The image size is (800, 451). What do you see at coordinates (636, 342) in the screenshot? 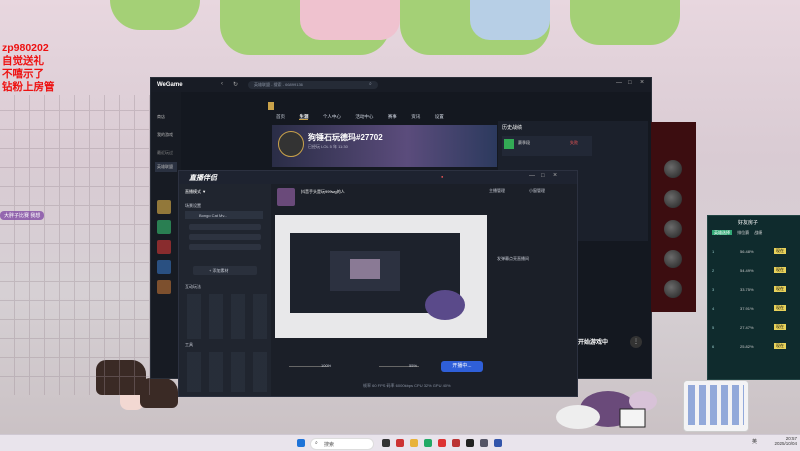
I see `more-icon: ⋮` at bounding box center [636, 342].